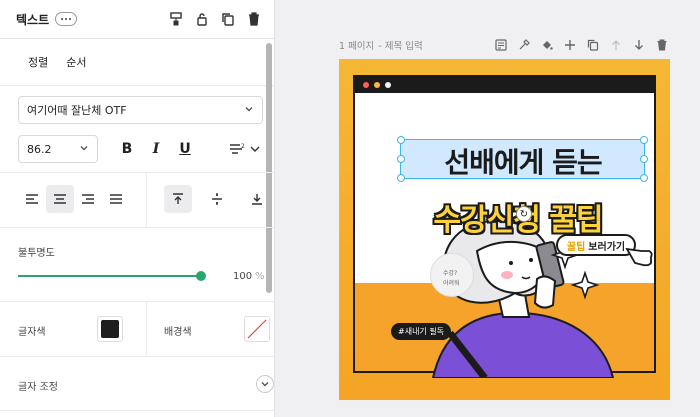 This screenshot has width=700, height=417. Describe the element at coordinates (66, 19) in the screenshot. I see `more-options-button` at that location.